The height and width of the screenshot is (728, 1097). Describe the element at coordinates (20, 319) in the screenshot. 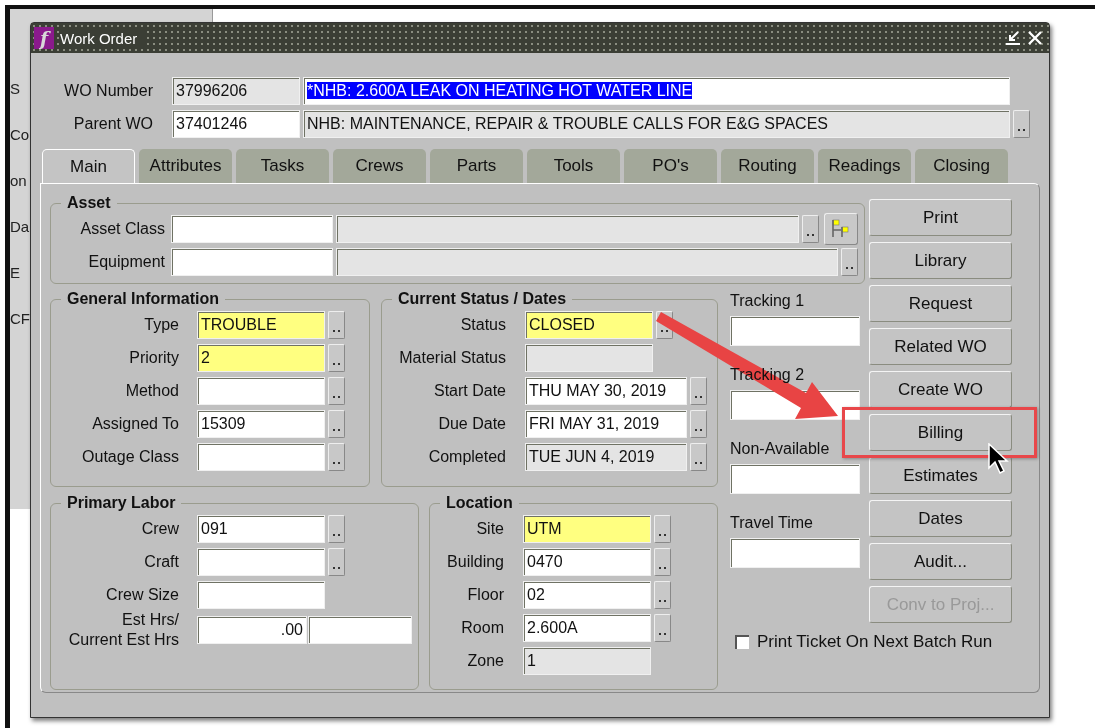

I see `cut-label: CF` at that location.